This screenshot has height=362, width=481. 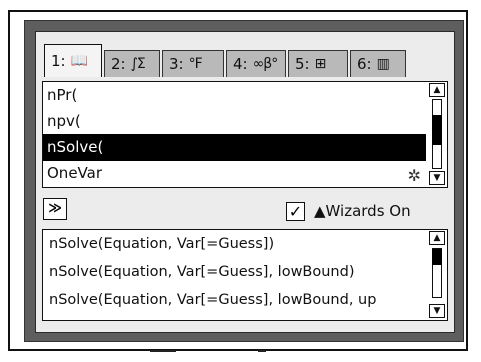 I want to click on list-item: OneVar, so click(x=234, y=173).